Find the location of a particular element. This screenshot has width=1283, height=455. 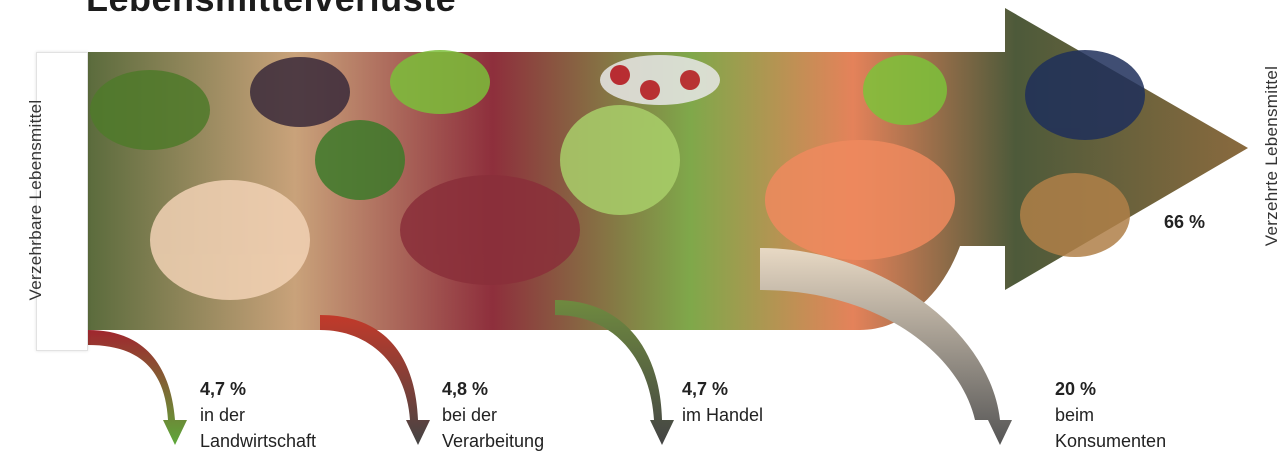

consumed-percent: 66 % is located at coordinates (1185, 222).